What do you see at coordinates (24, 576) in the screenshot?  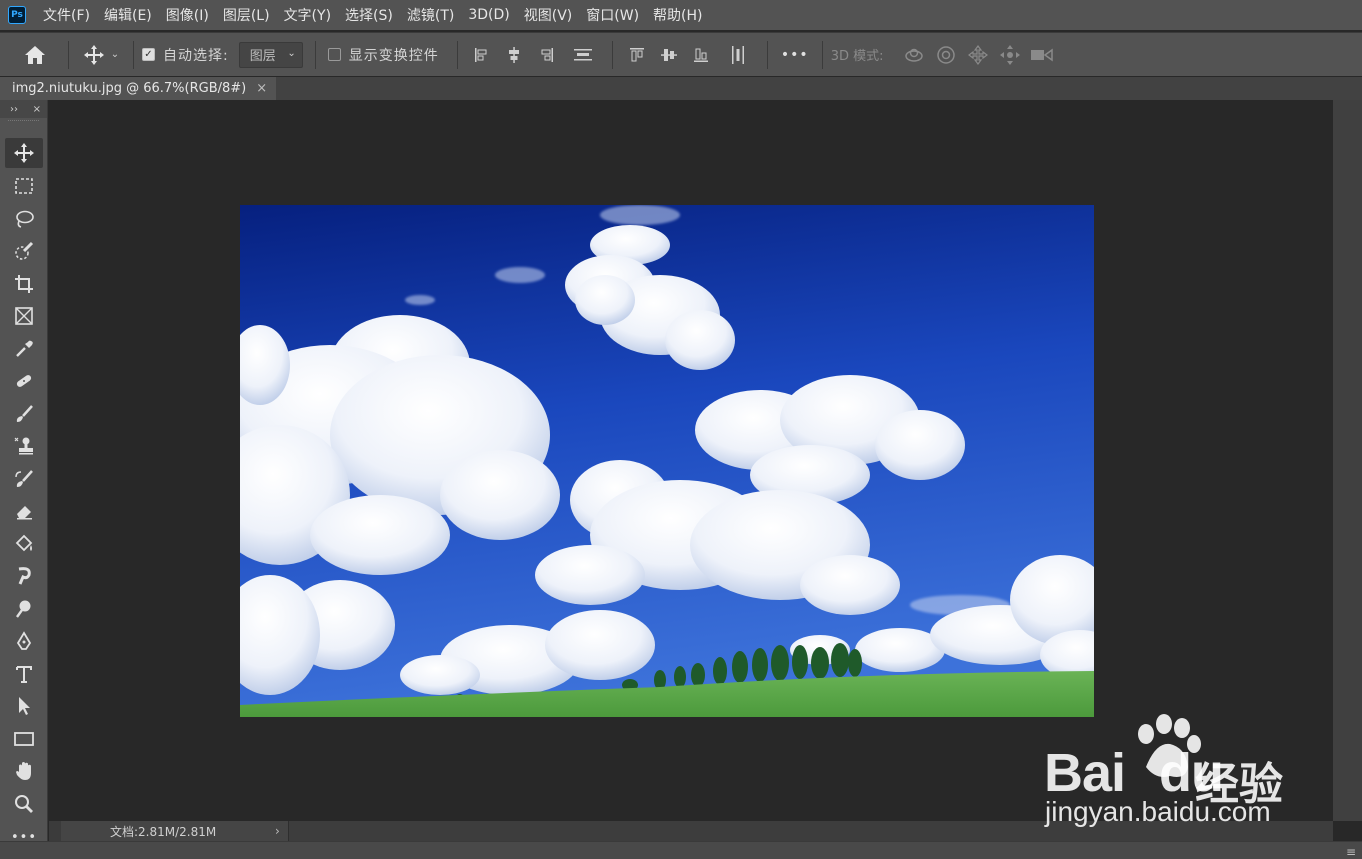 I see `smudge-tool` at bounding box center [24, 576].